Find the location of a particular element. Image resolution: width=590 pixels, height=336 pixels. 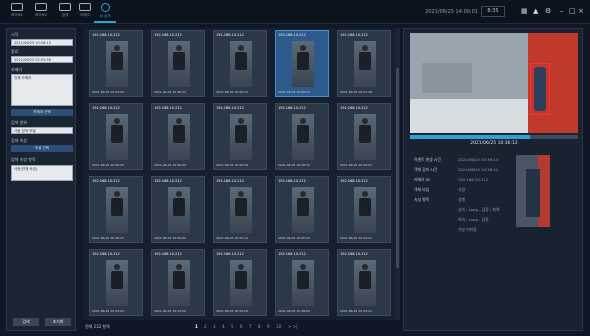

page-button: 6 is located at coordinates (241, 326).